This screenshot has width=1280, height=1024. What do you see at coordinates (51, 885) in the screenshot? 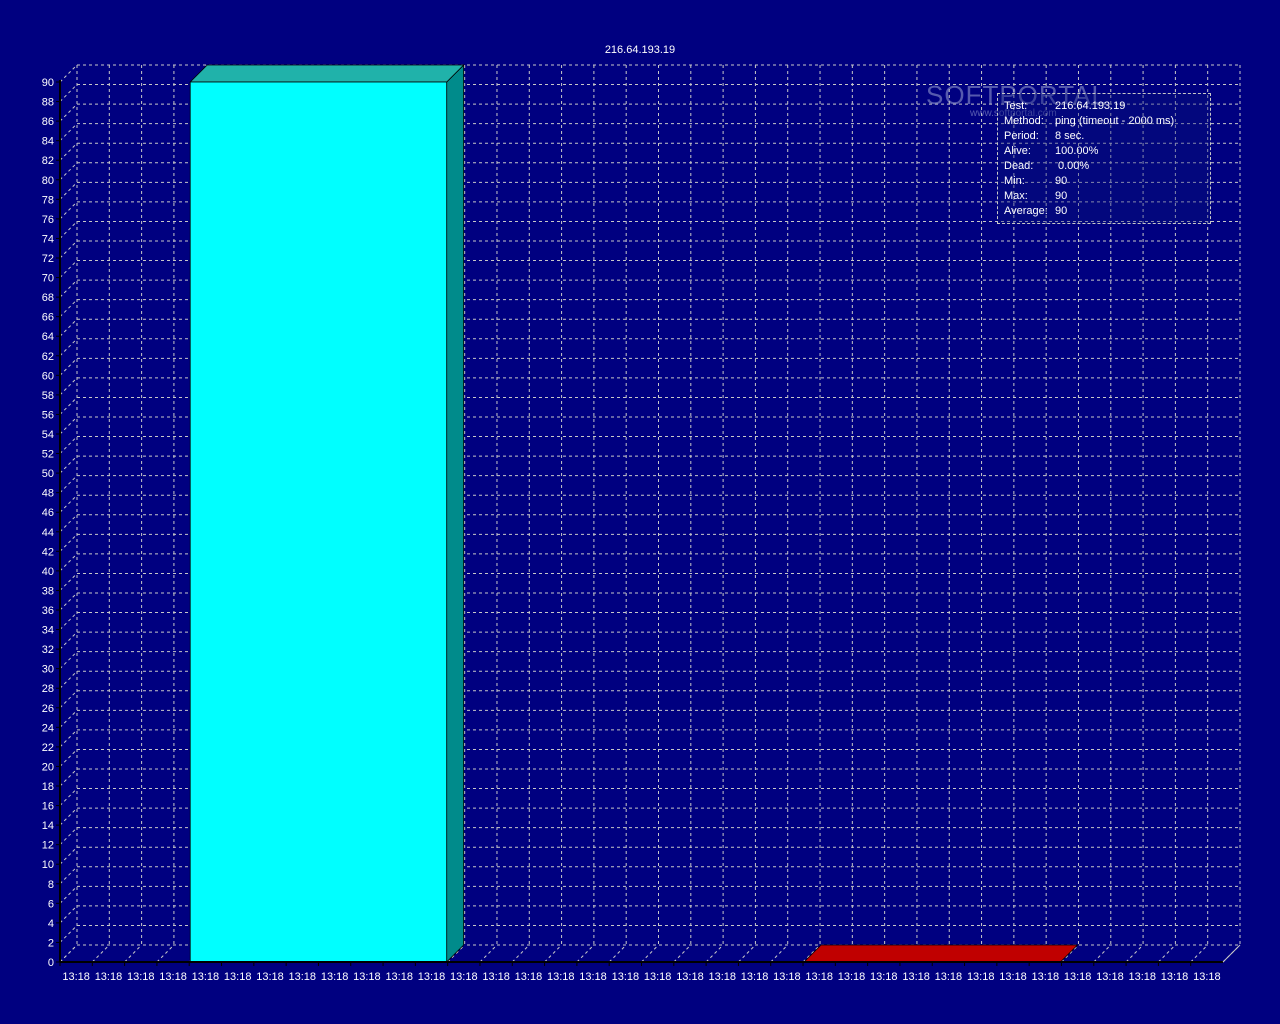
I see `y-tick-label: 8` at bounding box center [51, 885].